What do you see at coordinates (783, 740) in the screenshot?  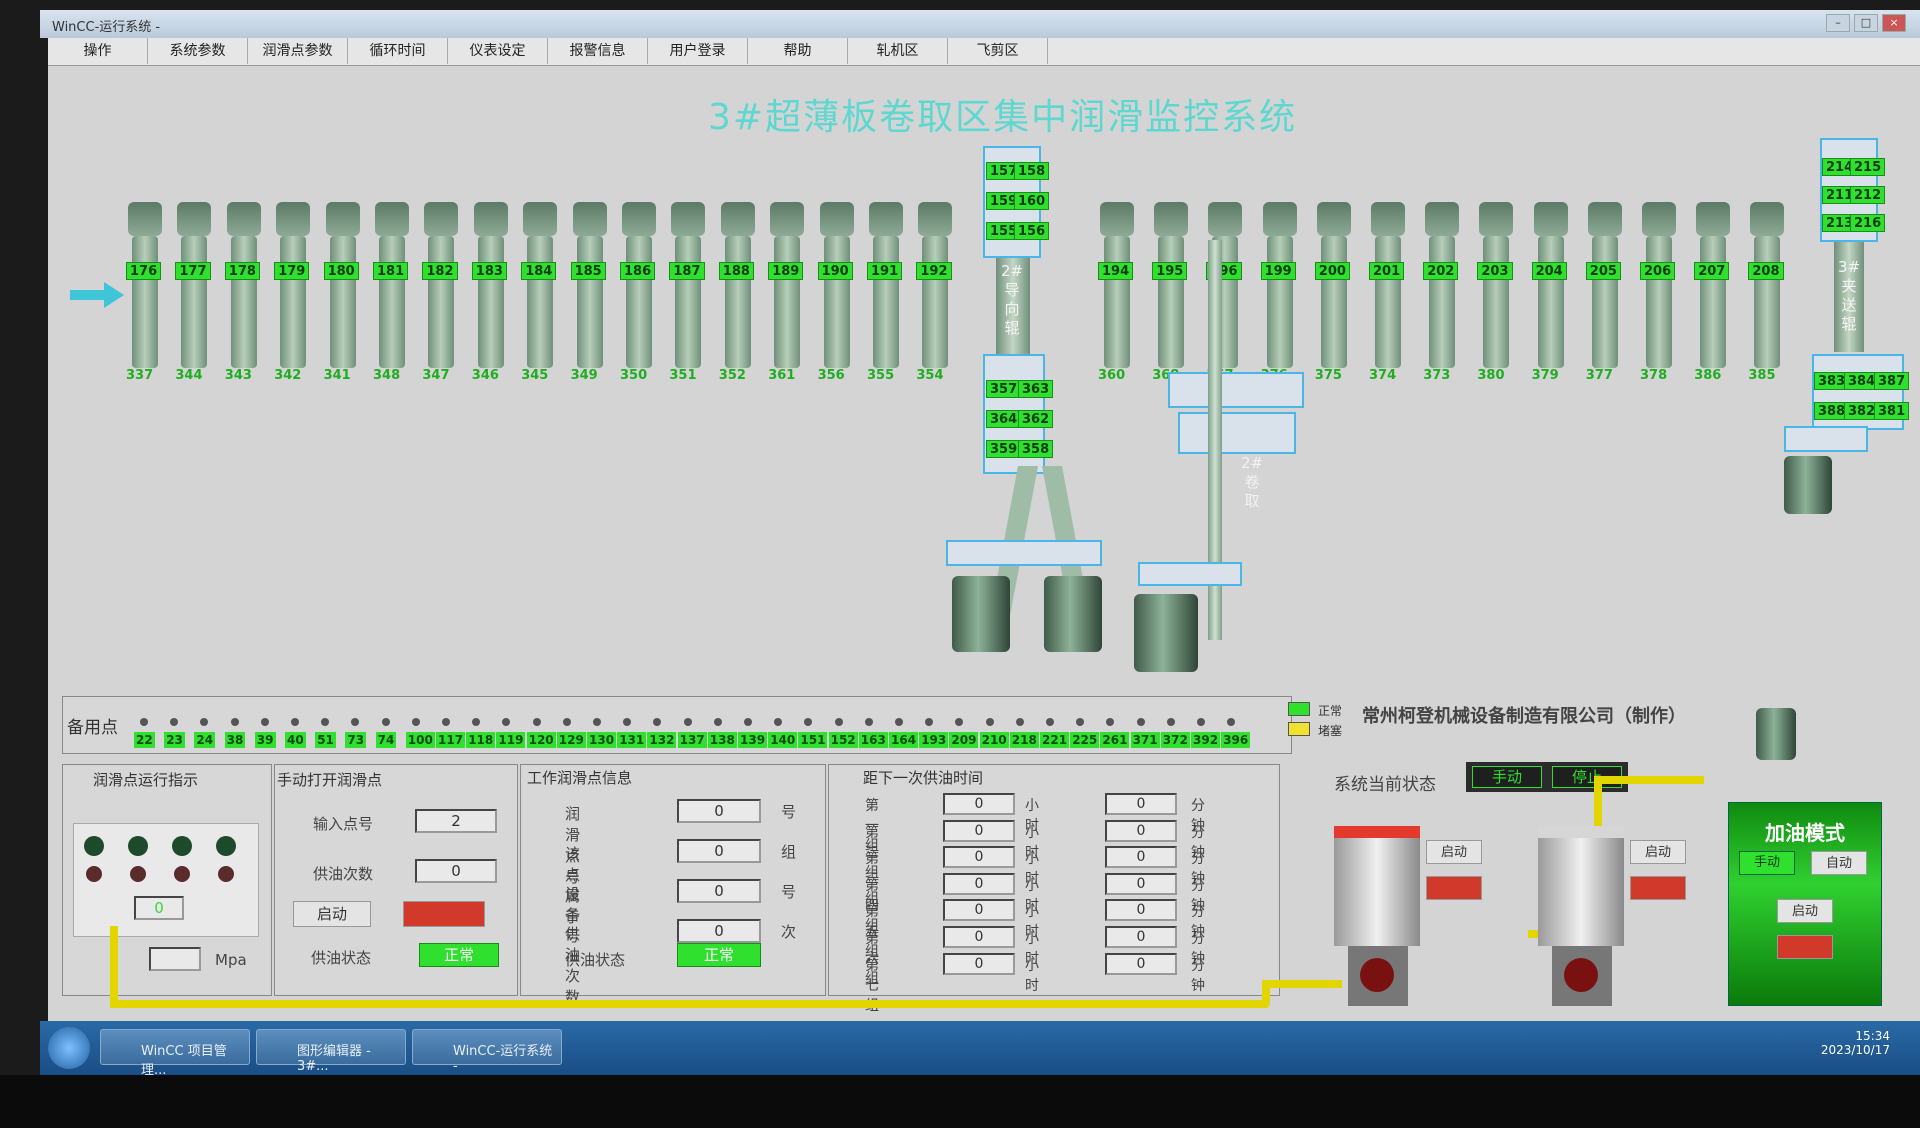 I see `spare-point-tag: 140` at bounding box center [783, 740].